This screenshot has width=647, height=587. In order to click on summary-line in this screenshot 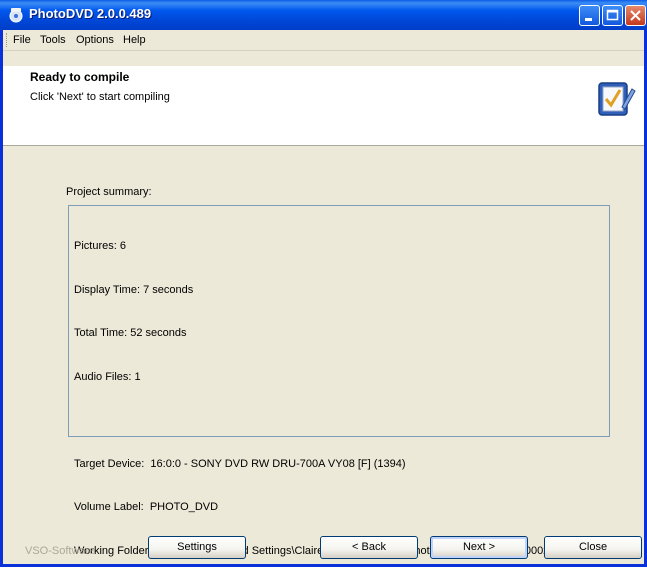, I will do `click(311, 420)`.